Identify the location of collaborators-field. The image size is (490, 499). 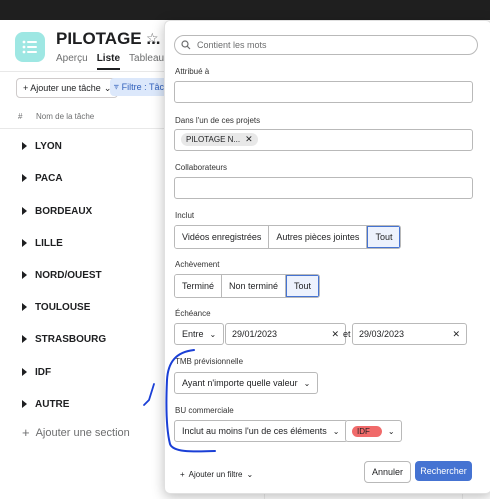
(323, 188).